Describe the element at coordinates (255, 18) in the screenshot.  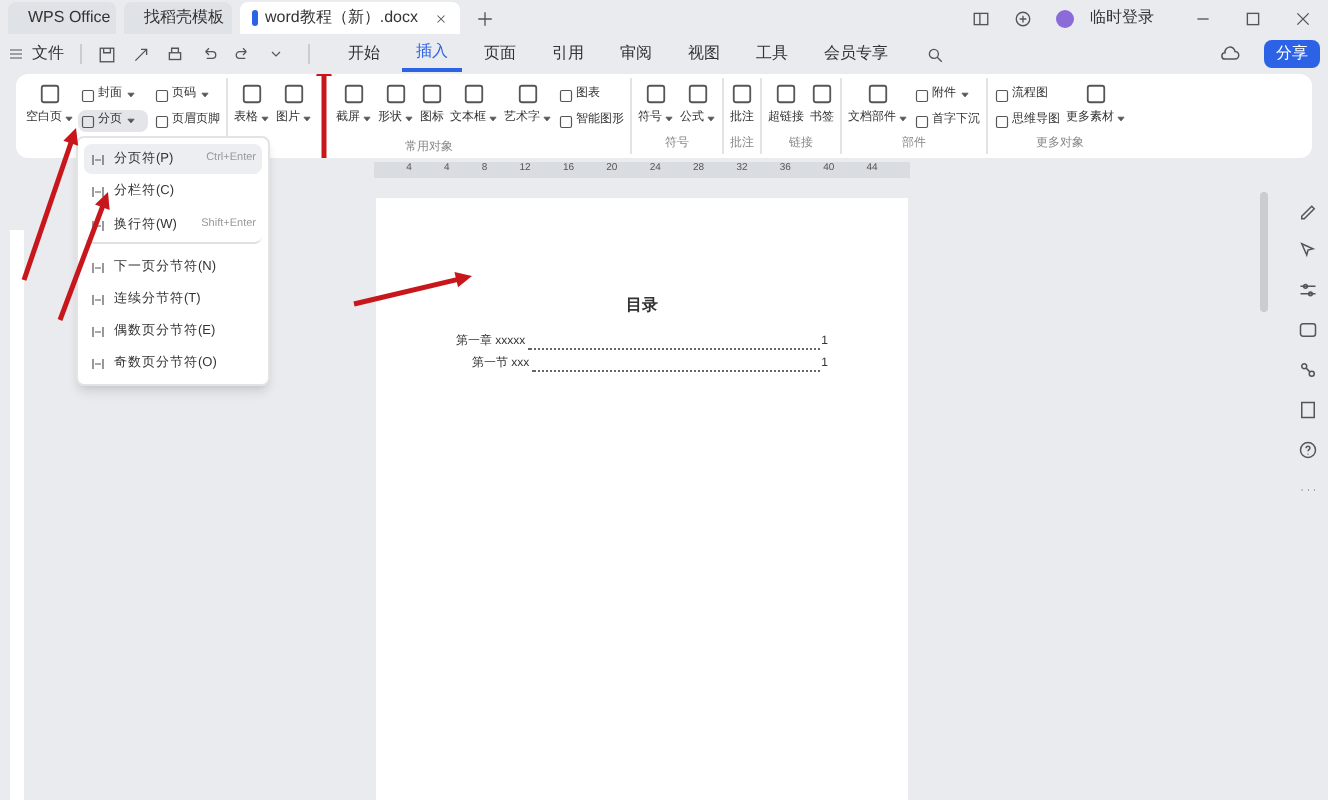
I see `app-icon` at that location.